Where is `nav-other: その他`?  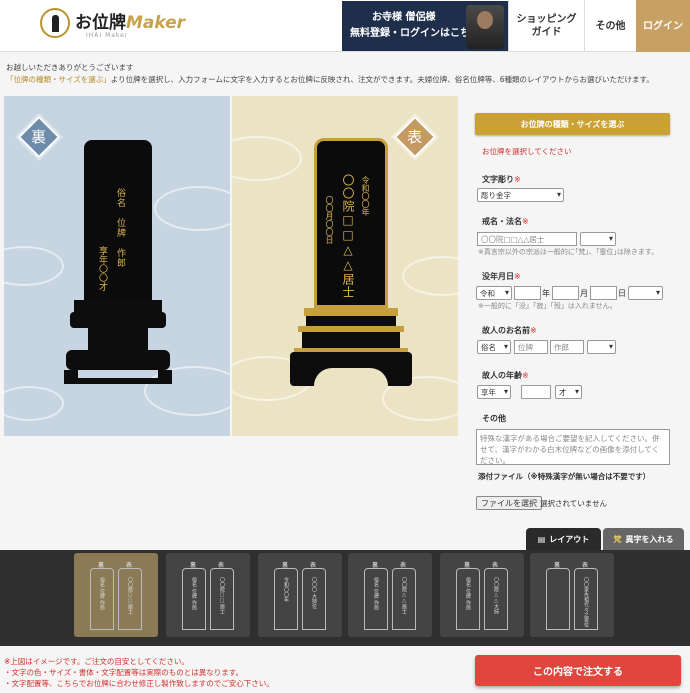 nav-other: その他 is located at coordinates (610, 26).